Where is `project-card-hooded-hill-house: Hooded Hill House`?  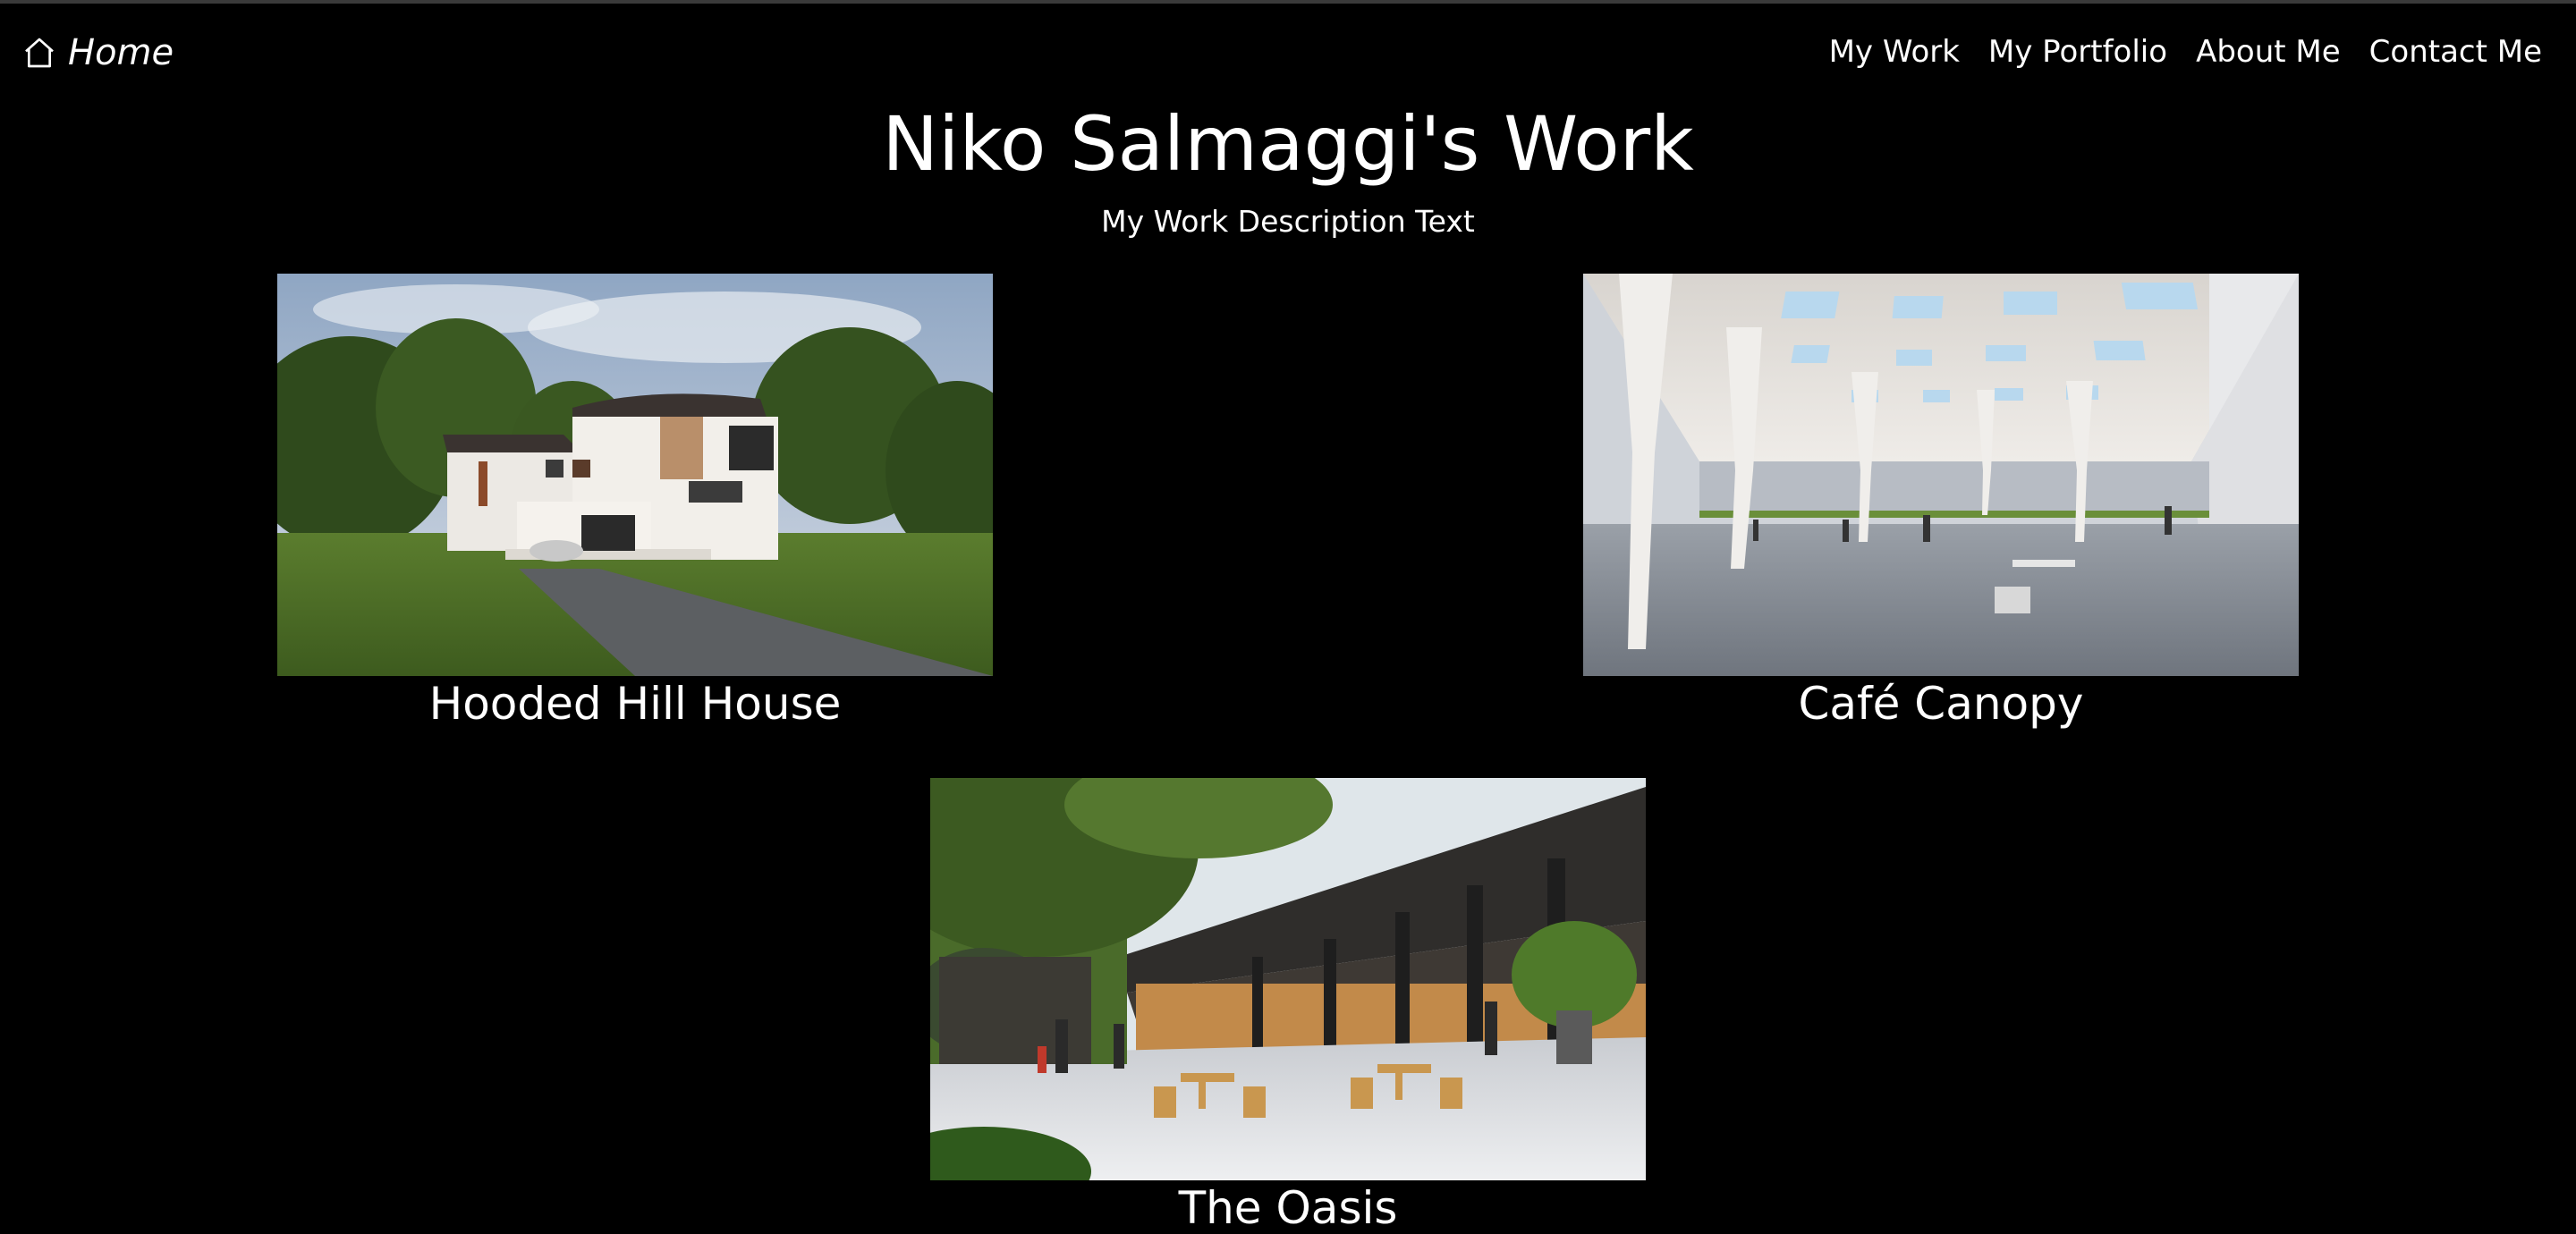
project-card-hooded-hill-house: Hooded Hill House is located at coordinates (635, 502).